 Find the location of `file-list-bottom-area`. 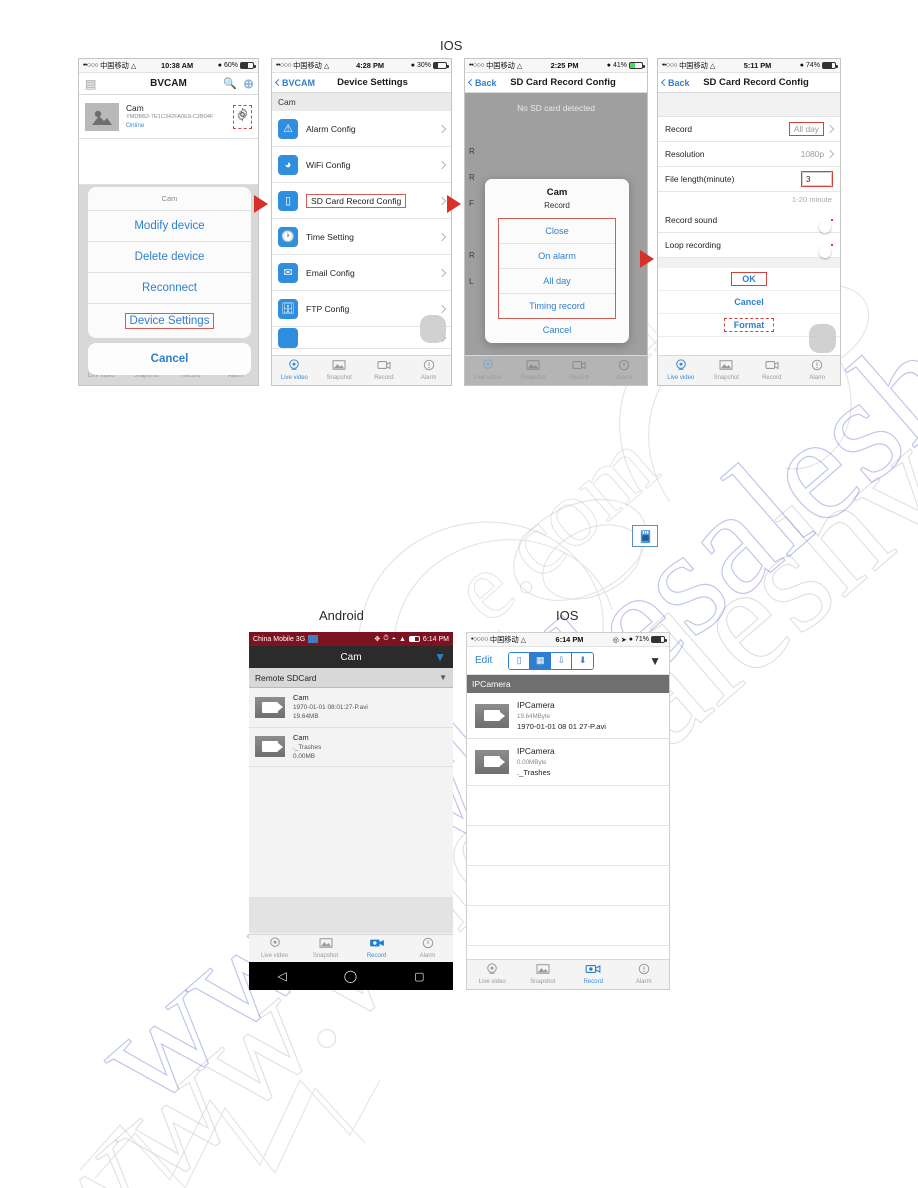

file-list-bottom-area is located at coordinates (351, 915).